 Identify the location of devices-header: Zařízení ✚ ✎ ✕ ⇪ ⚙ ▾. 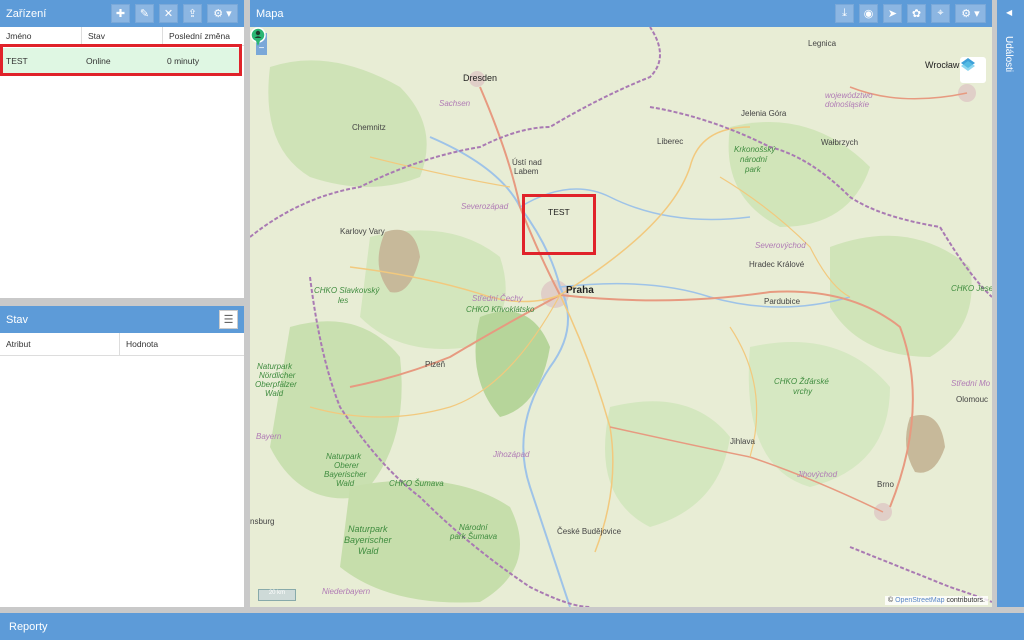
(122, 13).